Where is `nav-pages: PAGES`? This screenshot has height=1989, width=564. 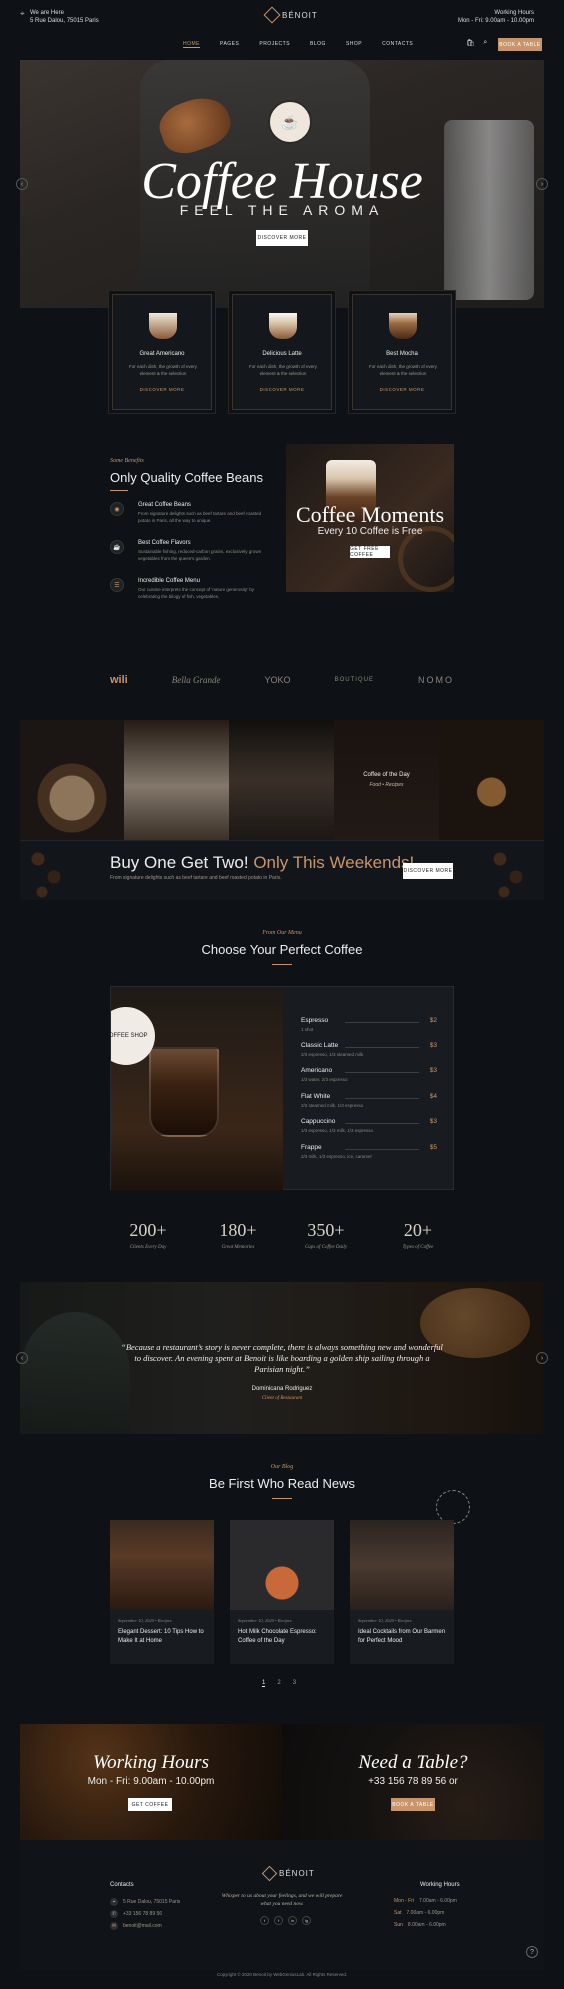 nav-pages: PAGES is located at coordinates (229, 44).